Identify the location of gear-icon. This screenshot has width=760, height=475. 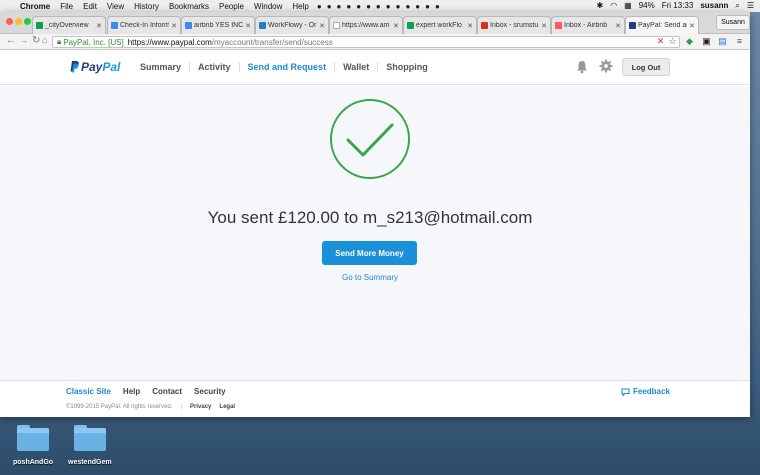
(606, 66).